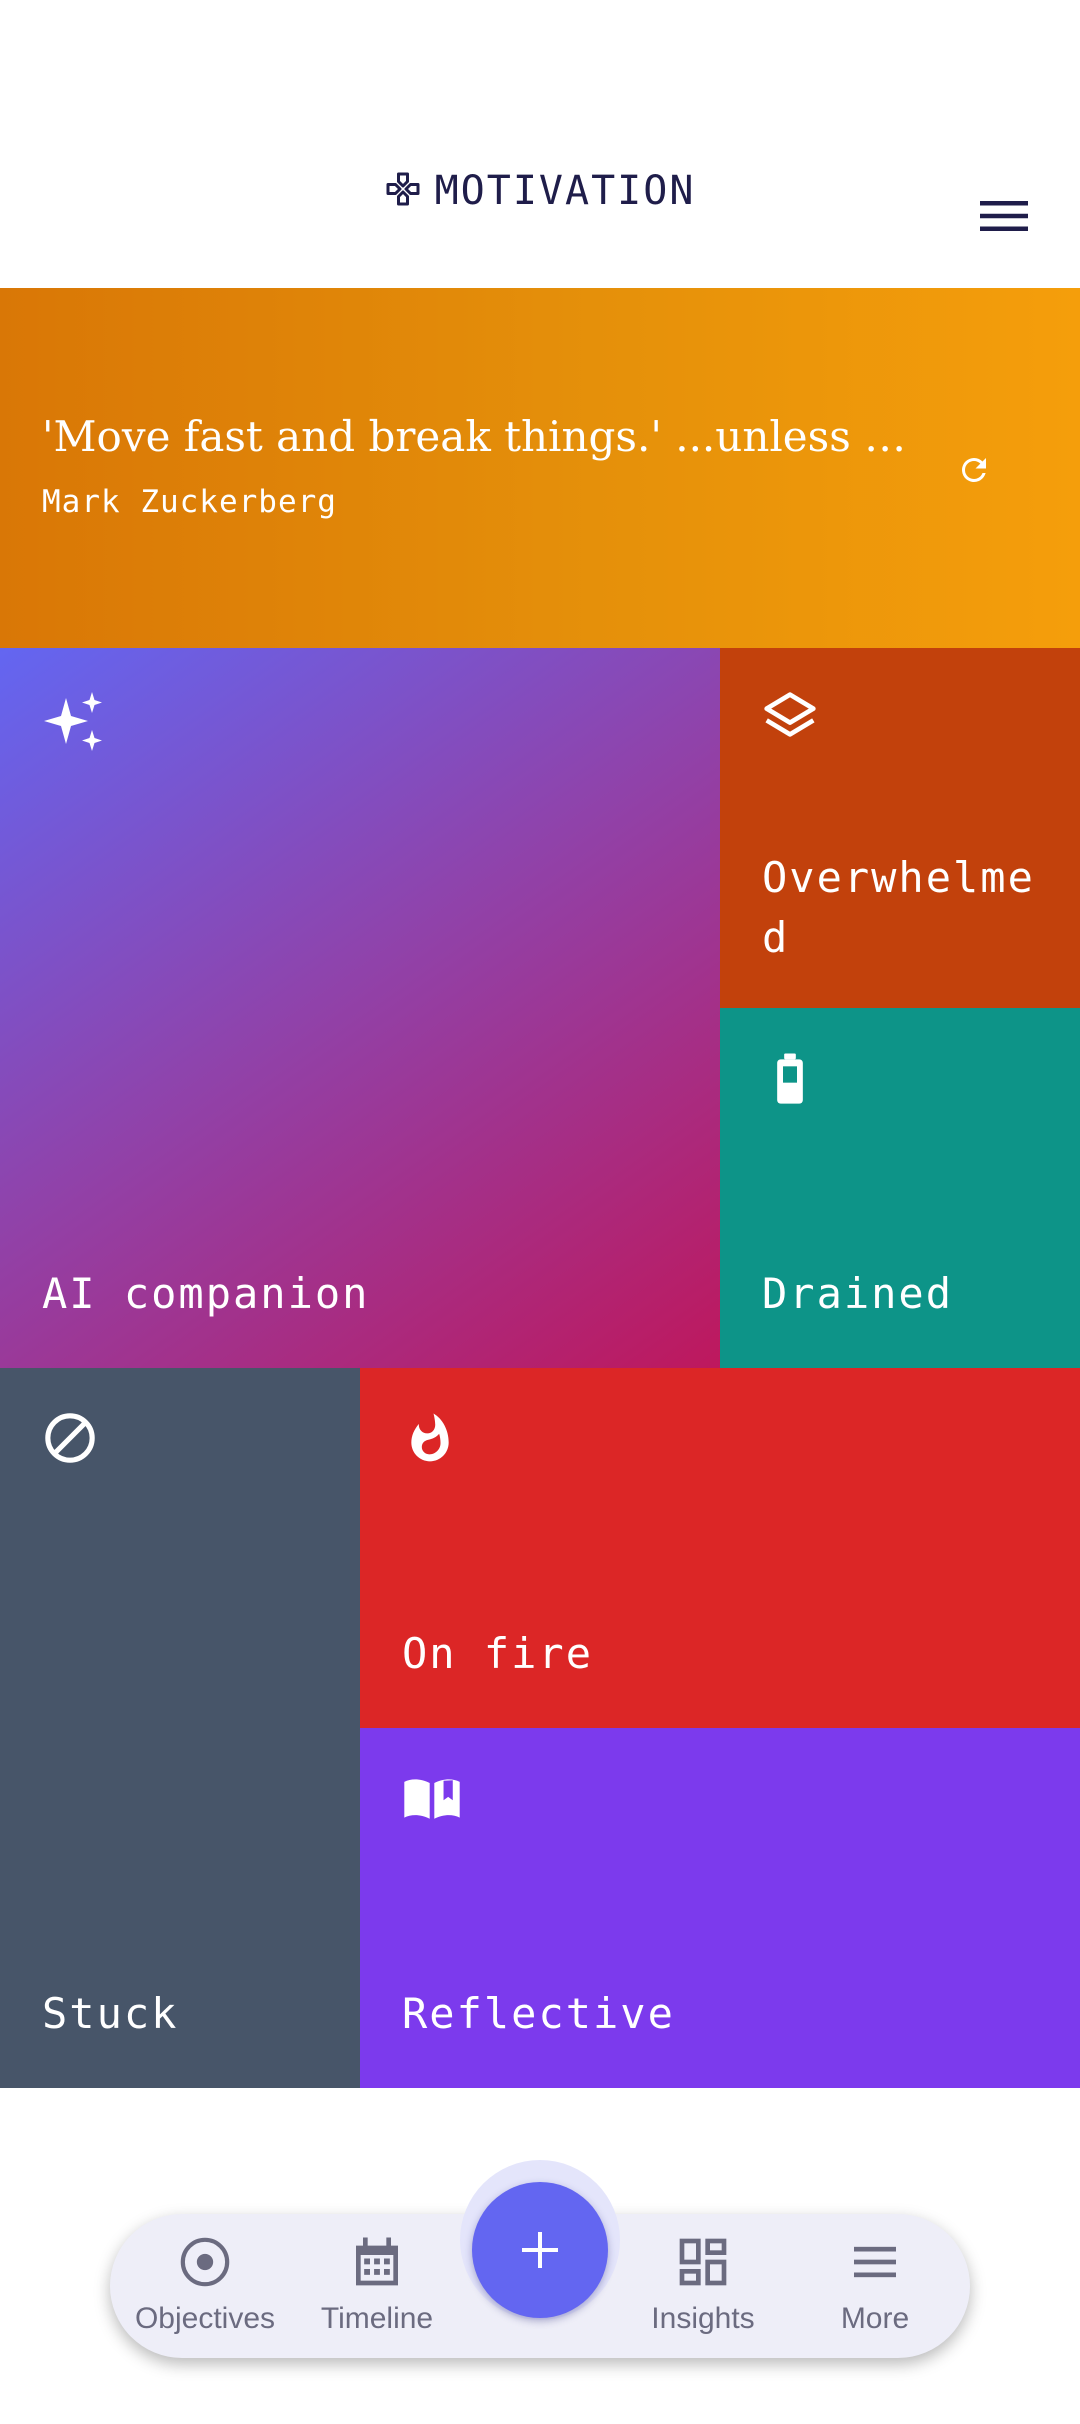  What do you see at coordinates (900, 828) in the screenshot?
I see `tile-overwhelmed: Overwhelmed` at bounding box center [900, 828].